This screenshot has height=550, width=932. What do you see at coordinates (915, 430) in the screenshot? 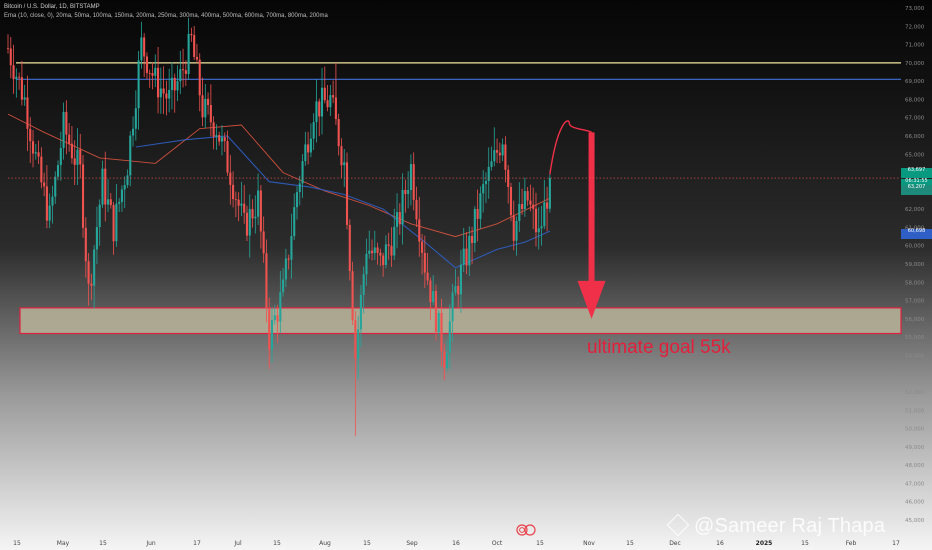
I see `price-tick-label: 50,000` at bounding box center [915, 430].